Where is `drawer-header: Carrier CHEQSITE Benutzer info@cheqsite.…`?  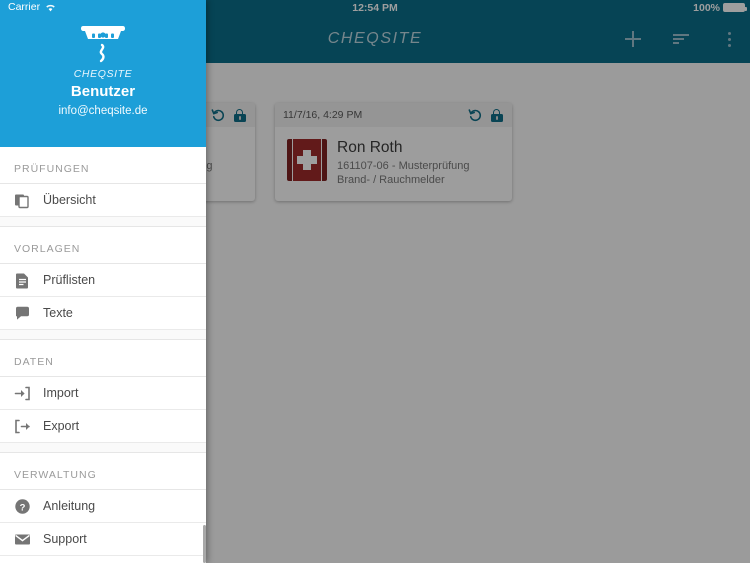
drawer-header: Carrier CHEQSITE Benutzer info@cheqsite.… is located at coordinates (103, 73).